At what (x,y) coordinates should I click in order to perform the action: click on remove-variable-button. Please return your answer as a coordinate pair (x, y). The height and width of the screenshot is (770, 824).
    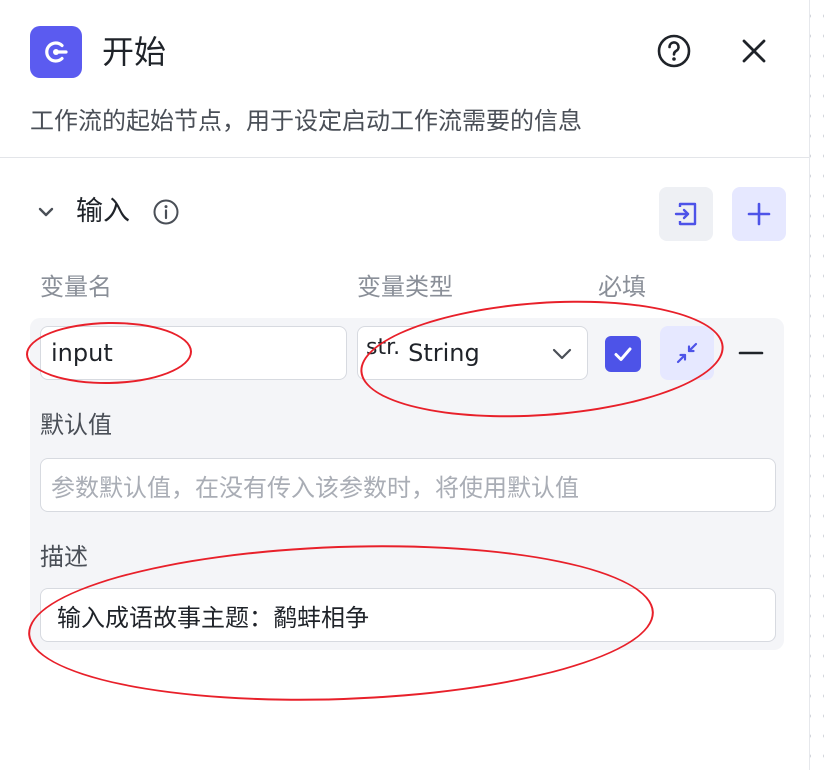
    Looking at the image, I should click on (751, 353).